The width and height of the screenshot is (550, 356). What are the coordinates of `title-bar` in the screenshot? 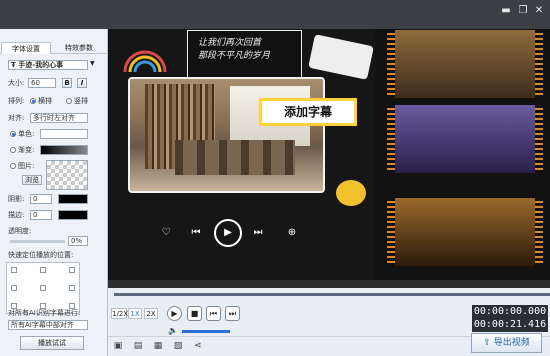 It's located at (275, 14).